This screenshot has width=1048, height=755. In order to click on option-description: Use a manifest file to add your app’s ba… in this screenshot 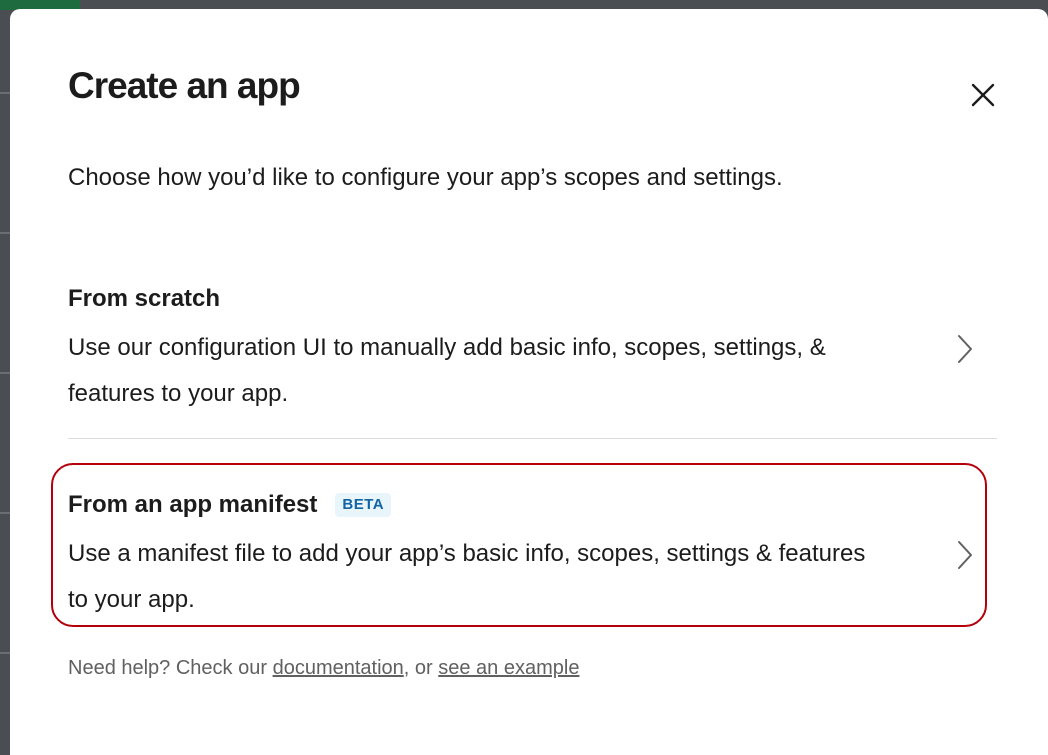, I will do `click(467, 576)`.